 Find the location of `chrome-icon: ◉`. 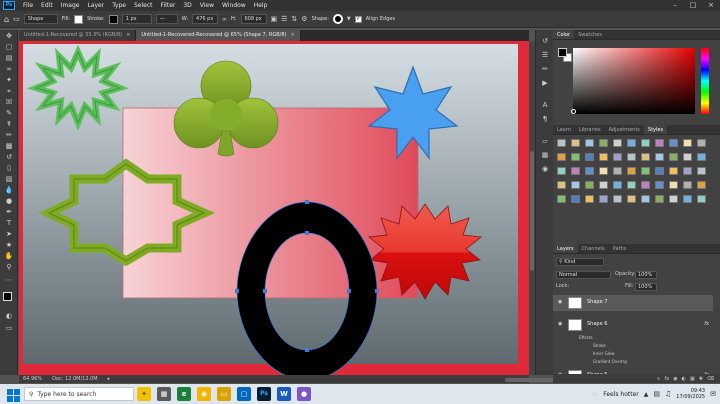

chrome-icon: ◉ is located at coordinates (204, 394).